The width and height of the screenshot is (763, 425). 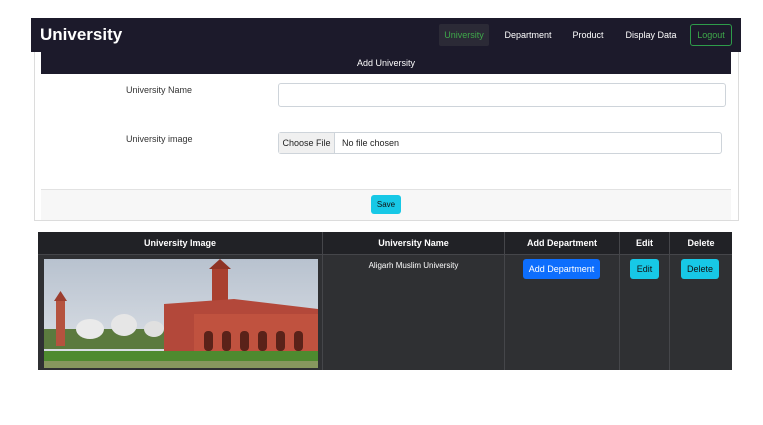 What do you see at coordinates (500, 143) in the screenshot?
I see `university-image-file-input: Choose File No file chosen` at bounding box center [500, 143].